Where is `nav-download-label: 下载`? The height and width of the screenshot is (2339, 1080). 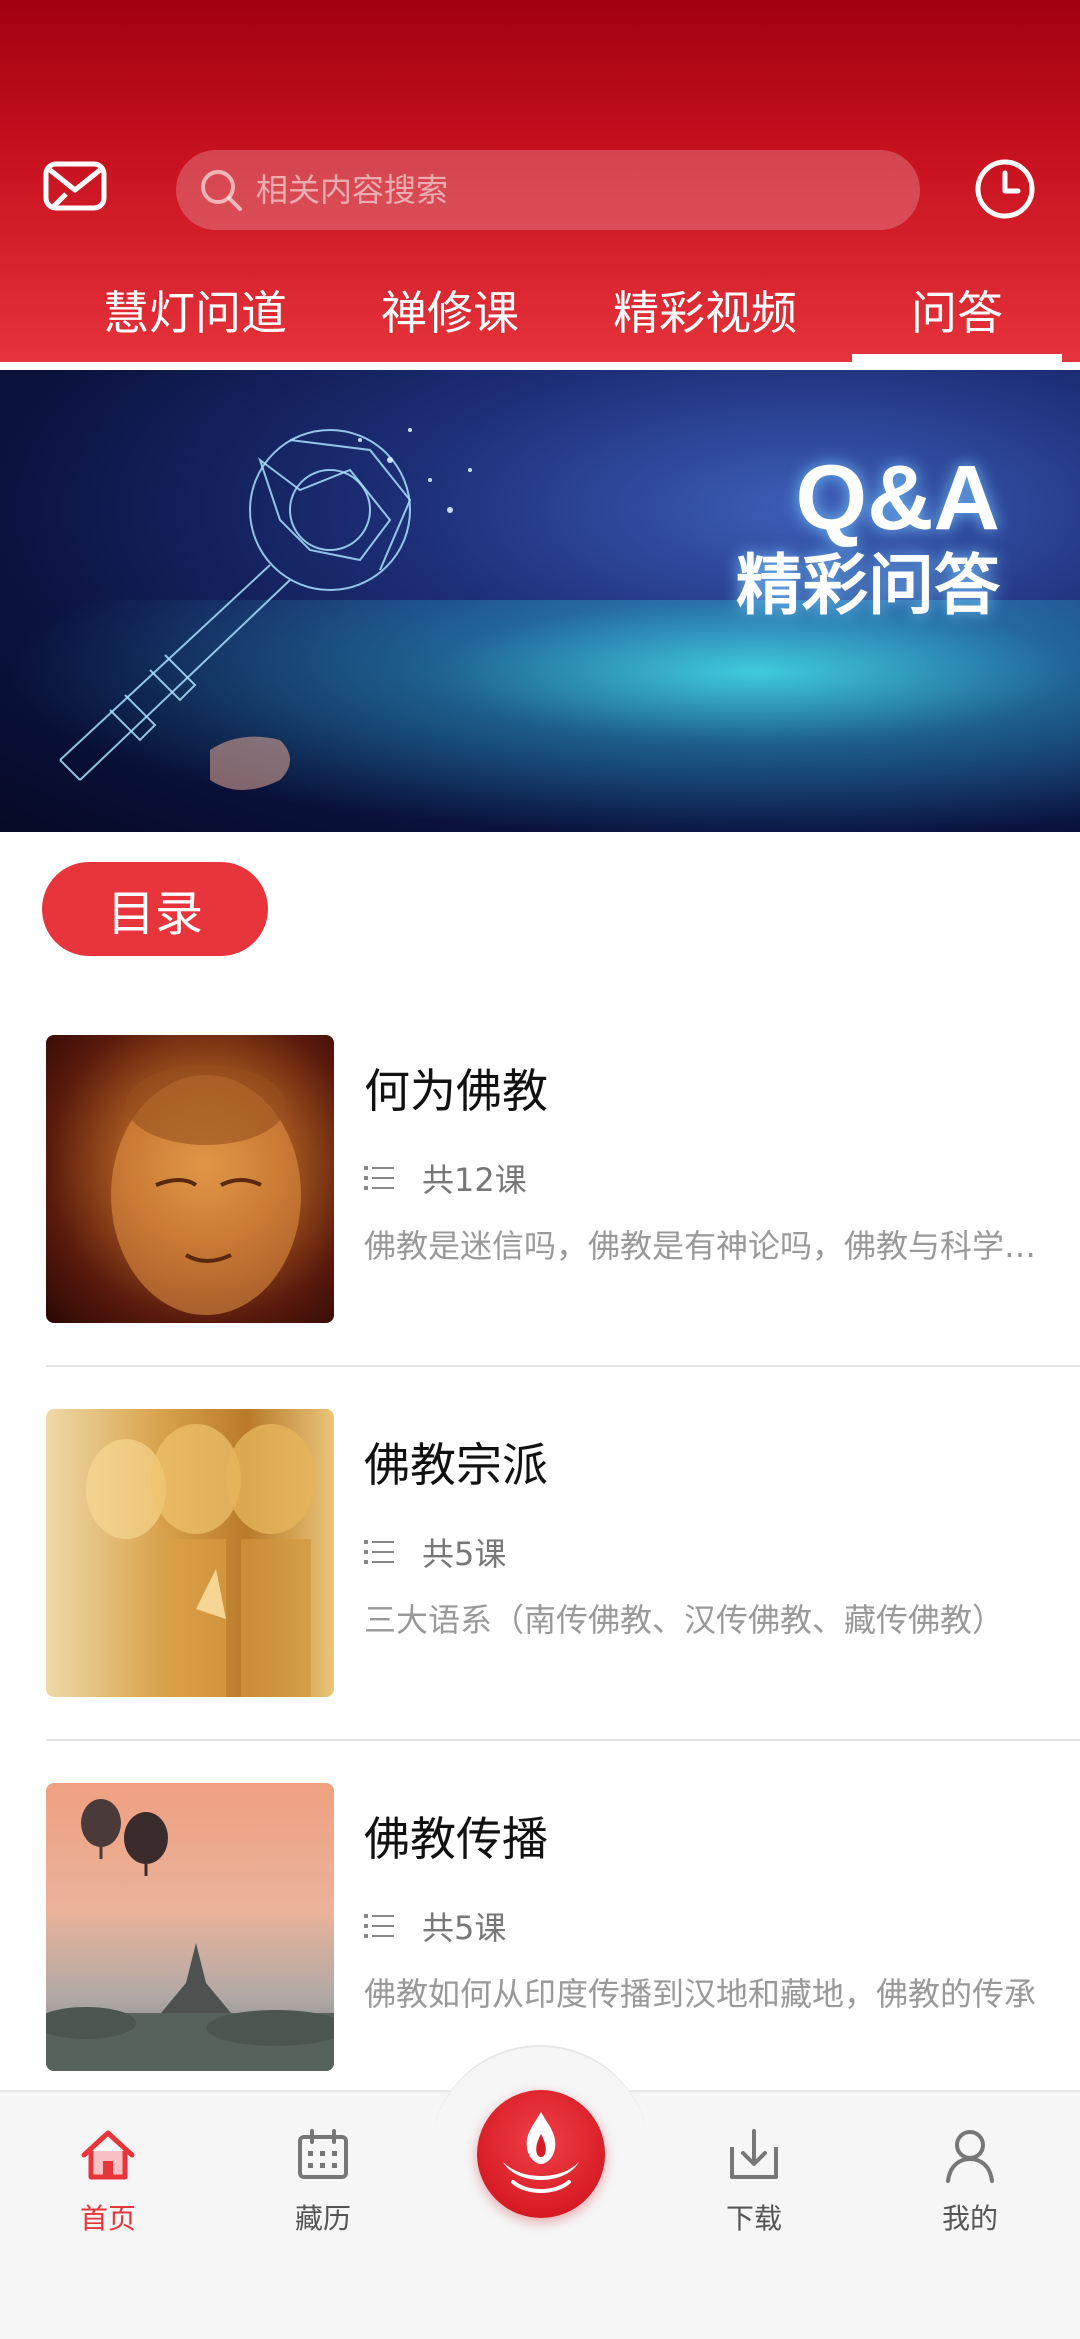
nav-download-label: 下载 is located at coordinates (753, 2218).